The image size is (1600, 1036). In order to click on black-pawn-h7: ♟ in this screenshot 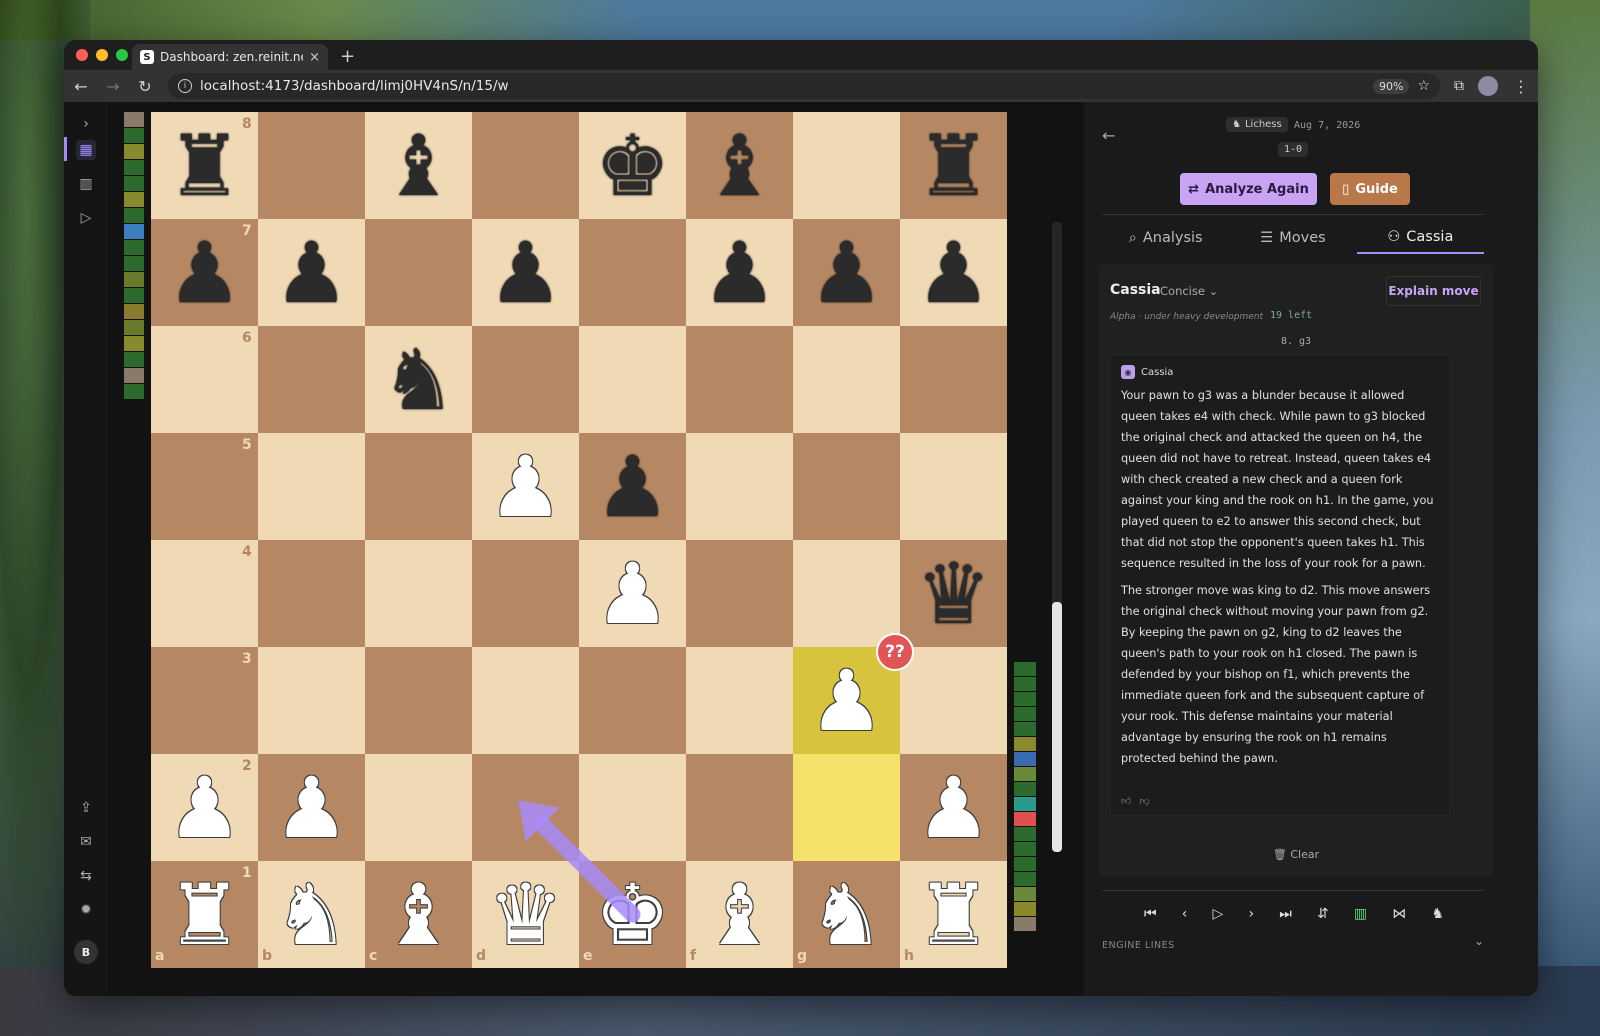, I will do `click(953, 272)`.